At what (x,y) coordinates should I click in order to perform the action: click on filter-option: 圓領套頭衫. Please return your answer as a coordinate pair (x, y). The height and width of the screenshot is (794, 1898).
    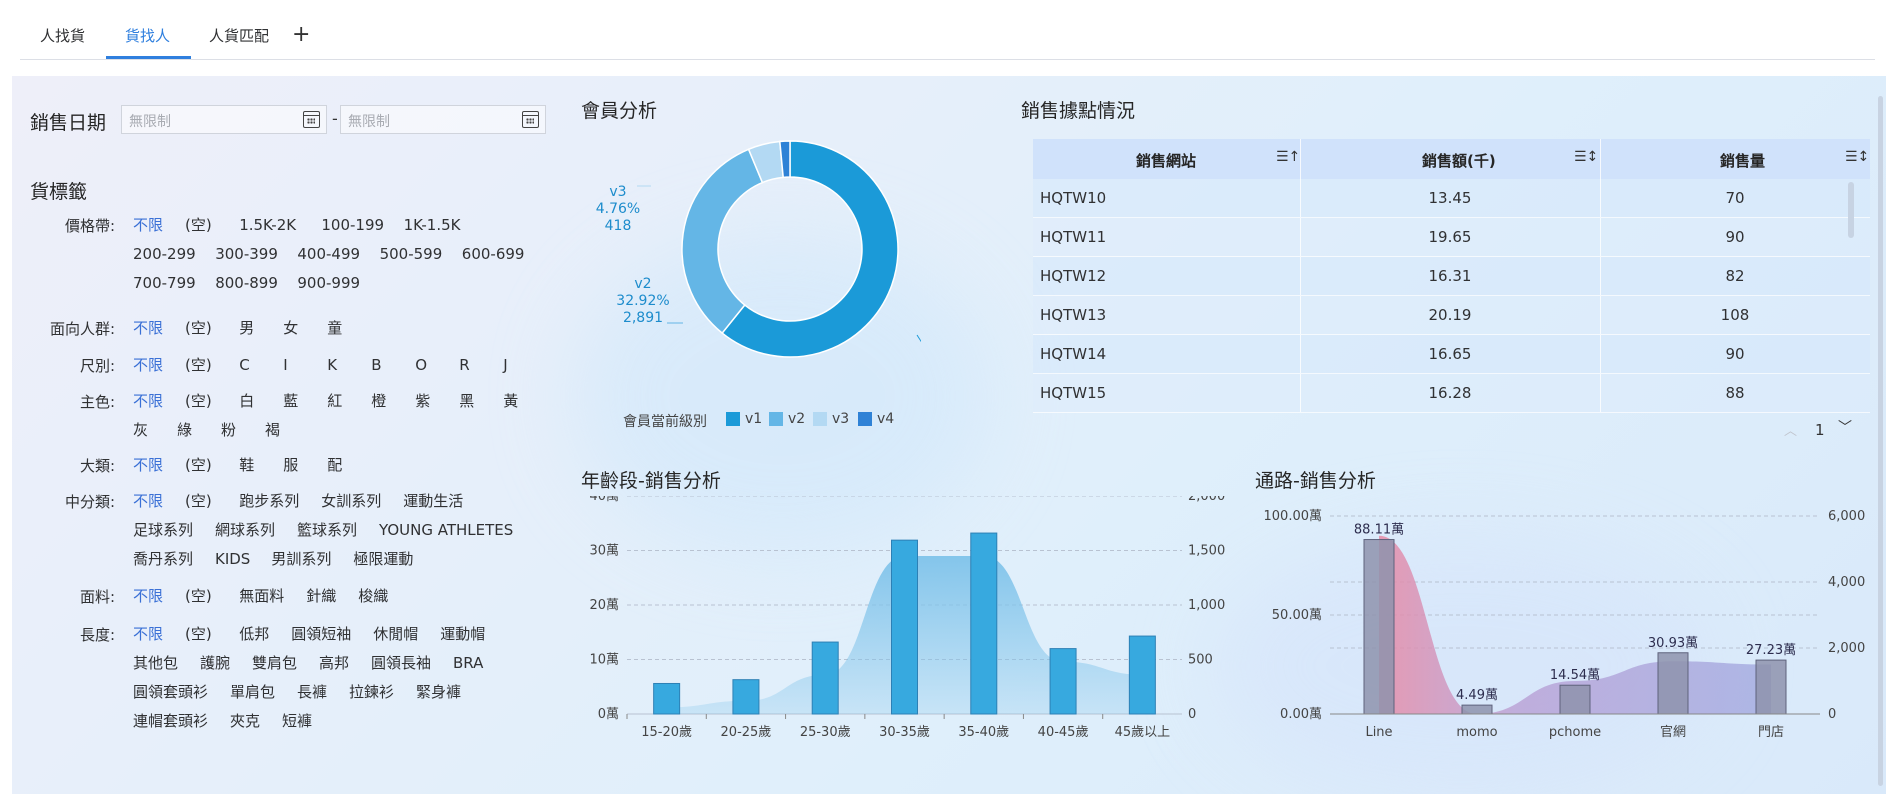
    Looking at the image, I should click on (170, 692).